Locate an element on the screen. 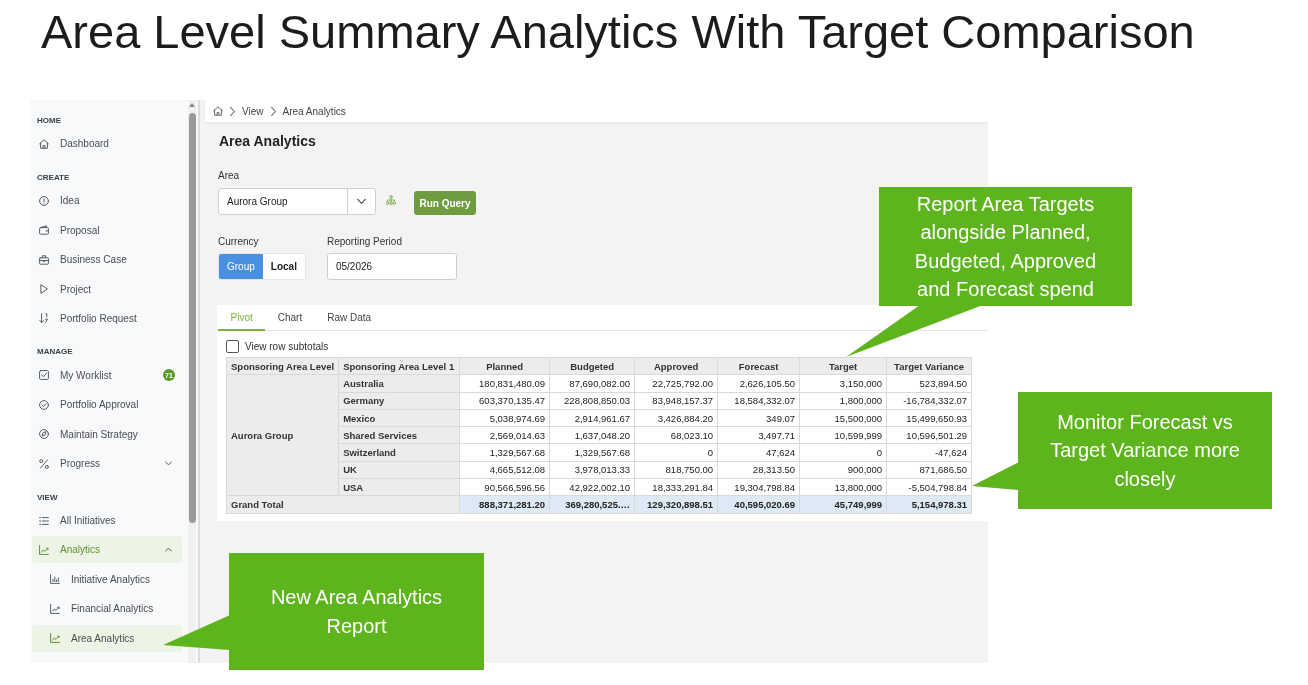  sidebar-heading: VIEW is located at coordinates (47, 497).